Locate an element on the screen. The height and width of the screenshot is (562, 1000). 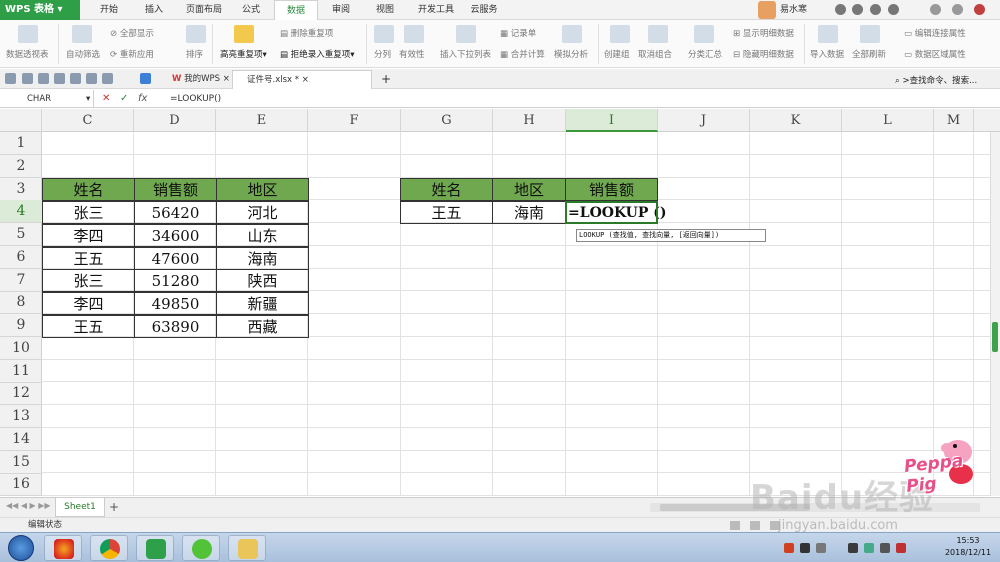
normal-view-icon is located at coordinates (735, 525).